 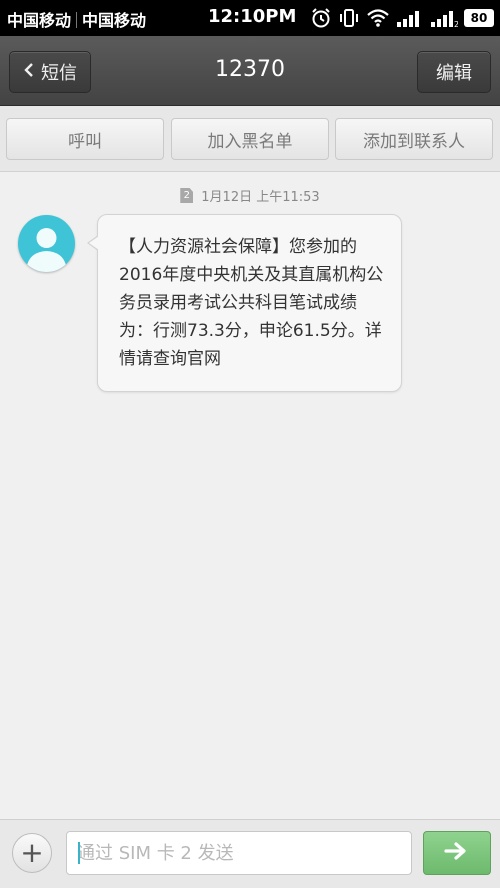 What do you see at coordinates (39, 20) in the screenshot?
I see `carrier-1: 中国移动` at bounding box center [39, 20].